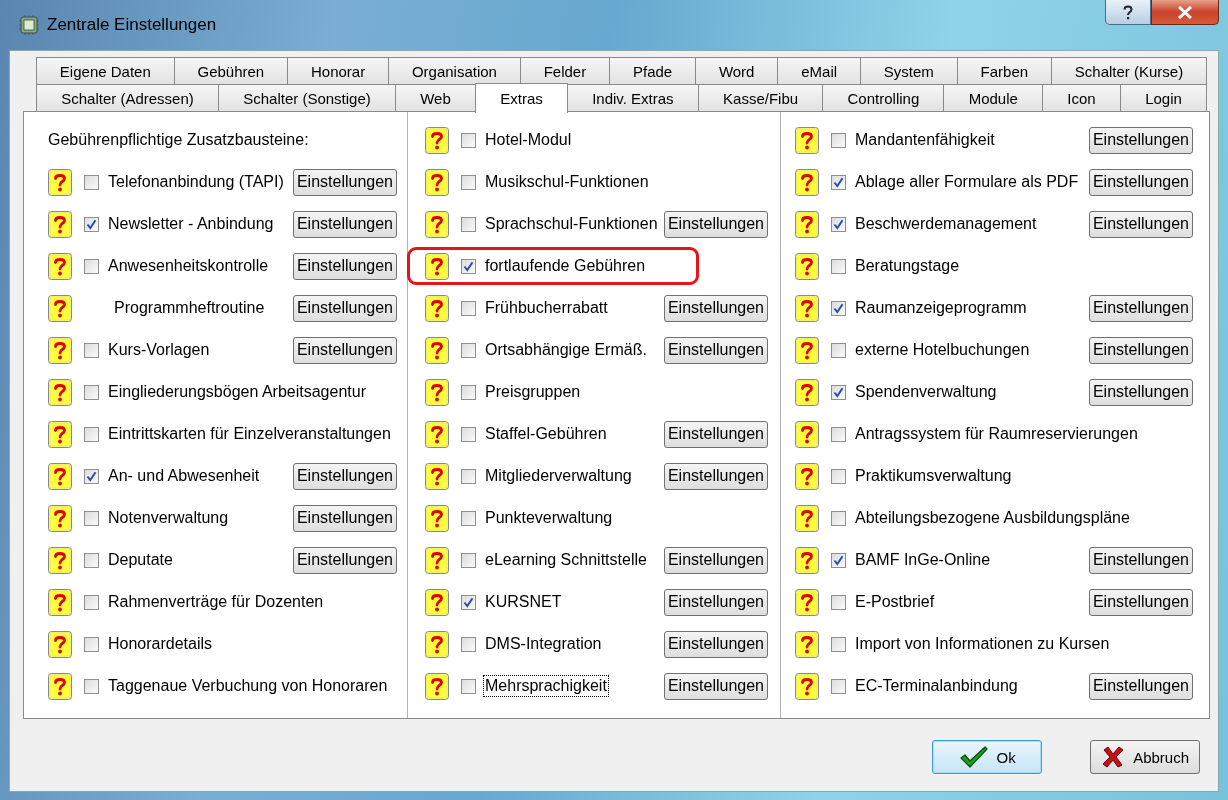 The image size is (1228, 800). What do you see at coordinates (993, 97) in the screenshot?
I see `tab: Module` at bounding box center [993, 97].